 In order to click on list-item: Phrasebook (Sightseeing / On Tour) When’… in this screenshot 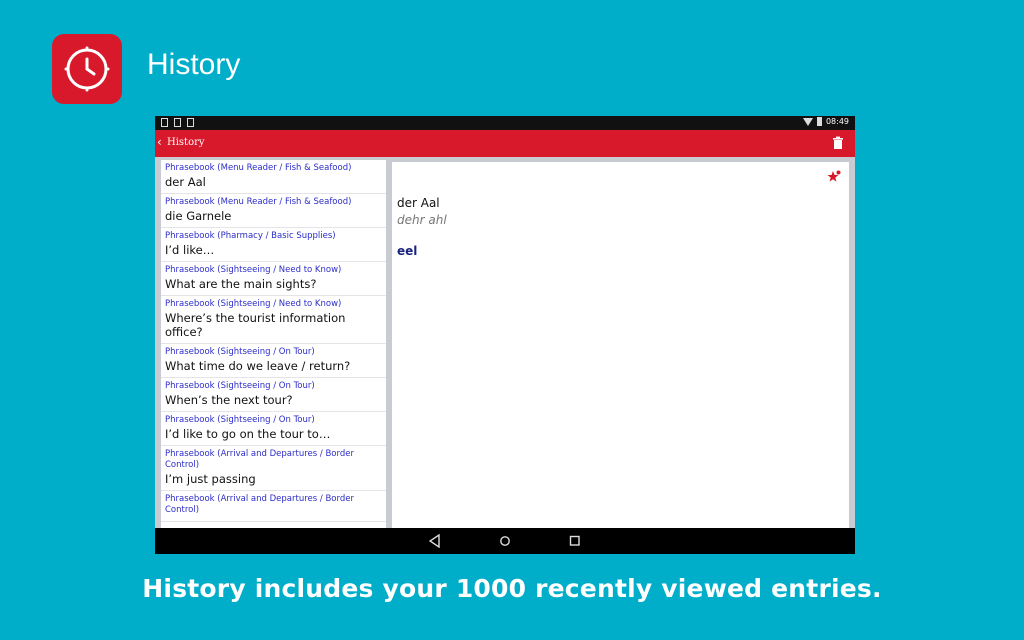, I will do `click(273, 395)`.